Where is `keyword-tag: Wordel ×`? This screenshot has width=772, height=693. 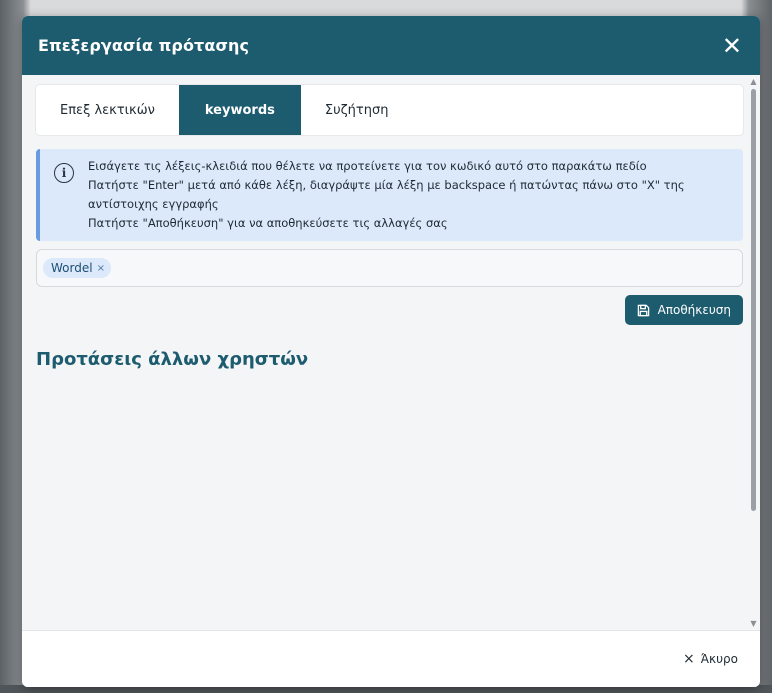
keyword-tag: Wordel × is located at coordinates (77, 268).